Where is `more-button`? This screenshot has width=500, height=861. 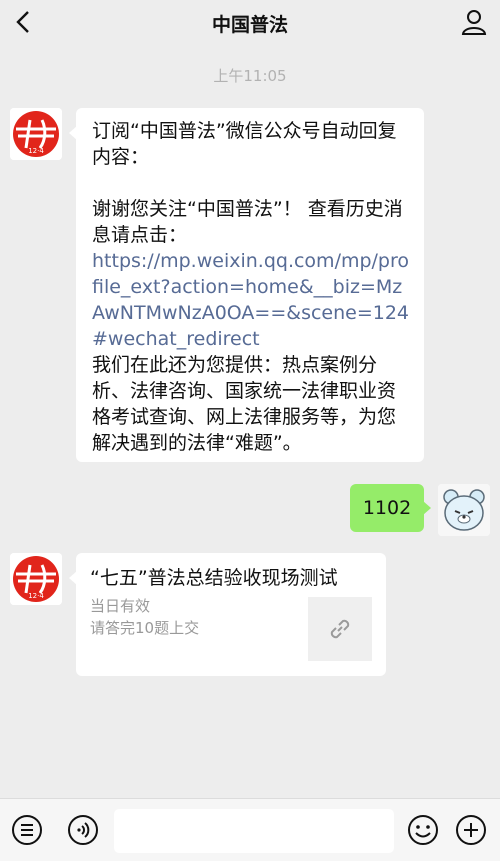
more-button is located at coordinates (471, 830).